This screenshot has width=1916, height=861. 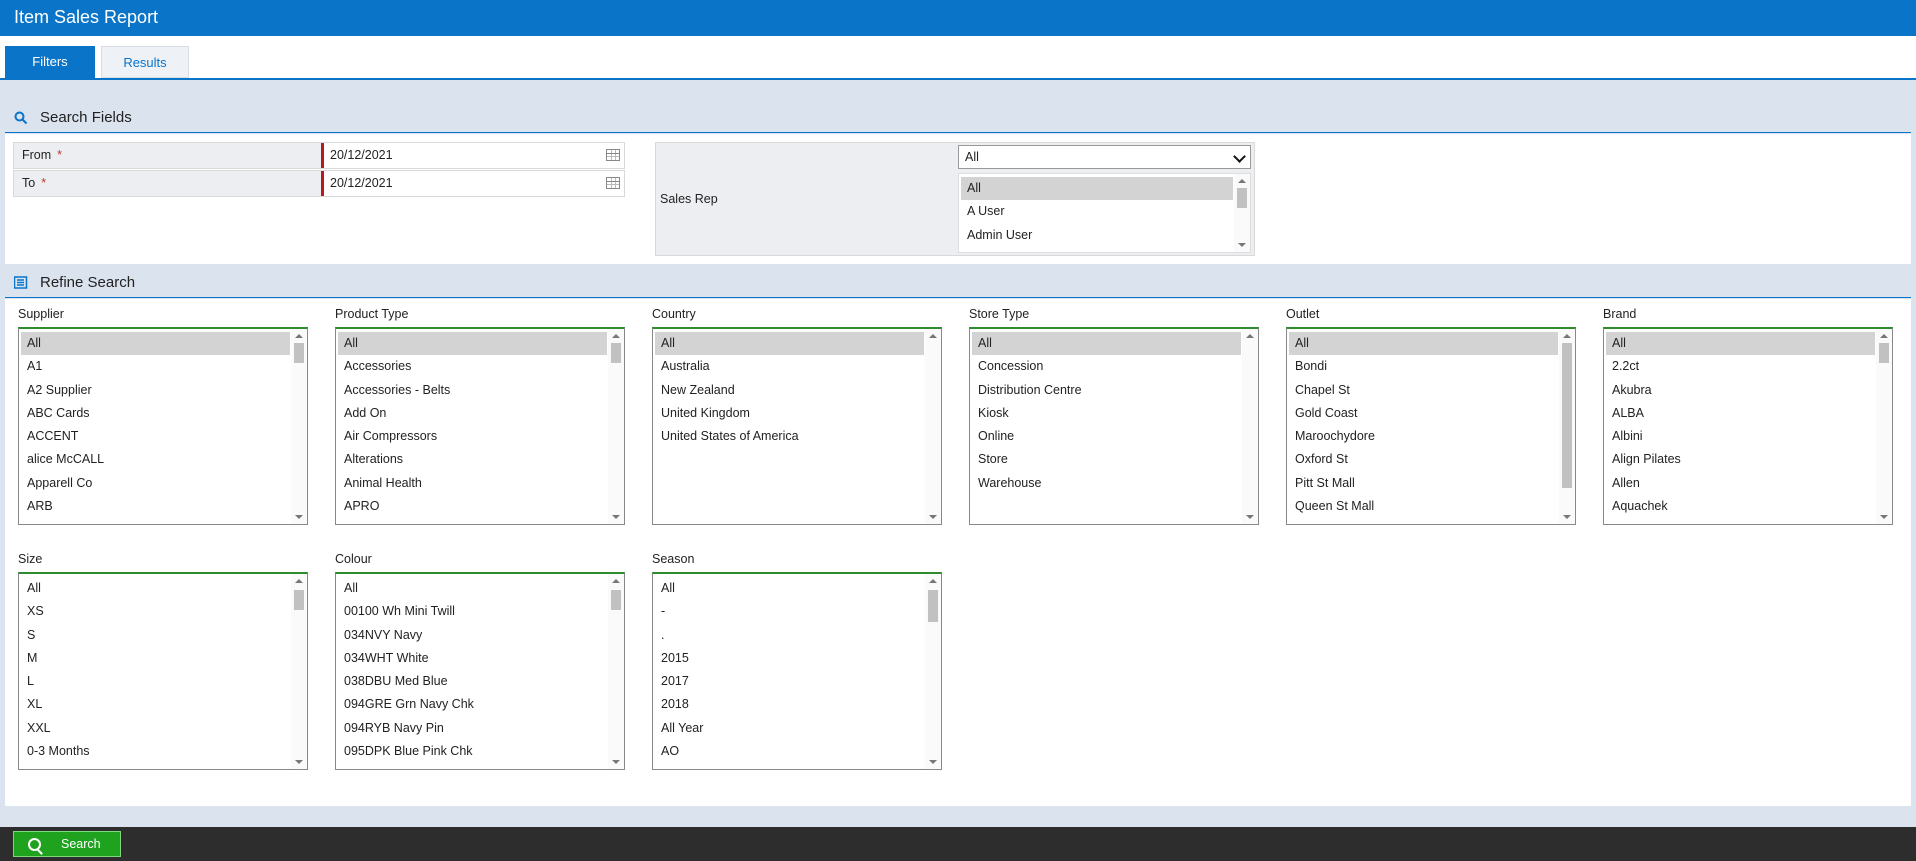 I want to click on list-item: Allen, so click(x=1740, y=483).